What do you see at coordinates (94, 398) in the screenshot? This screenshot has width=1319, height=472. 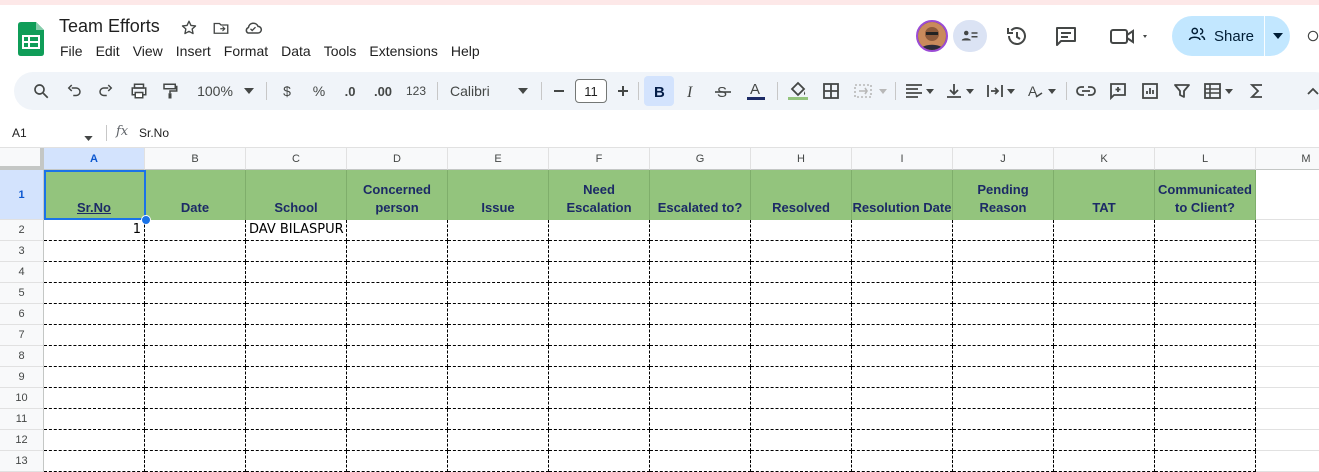 I see `cell-a10` at bounding box center [94, 398].